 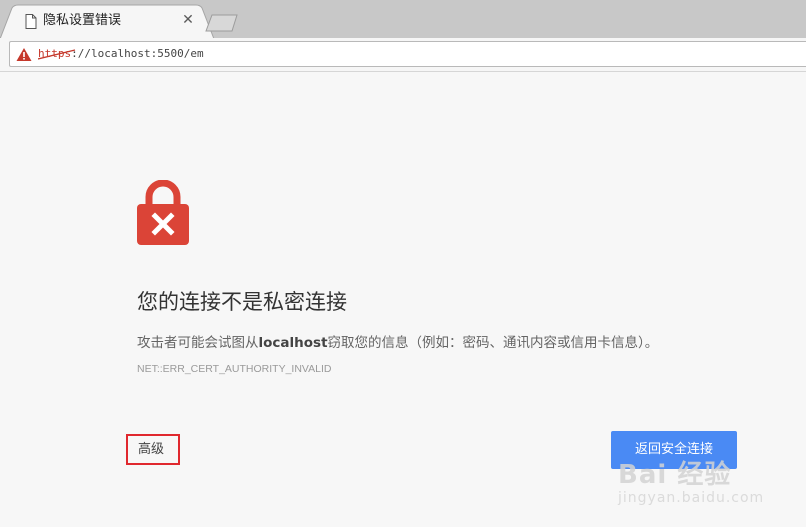 I want to click on error-code: NET::ERR_CERT_AUTHORITY_INVALID, so click(x=234, y=369).